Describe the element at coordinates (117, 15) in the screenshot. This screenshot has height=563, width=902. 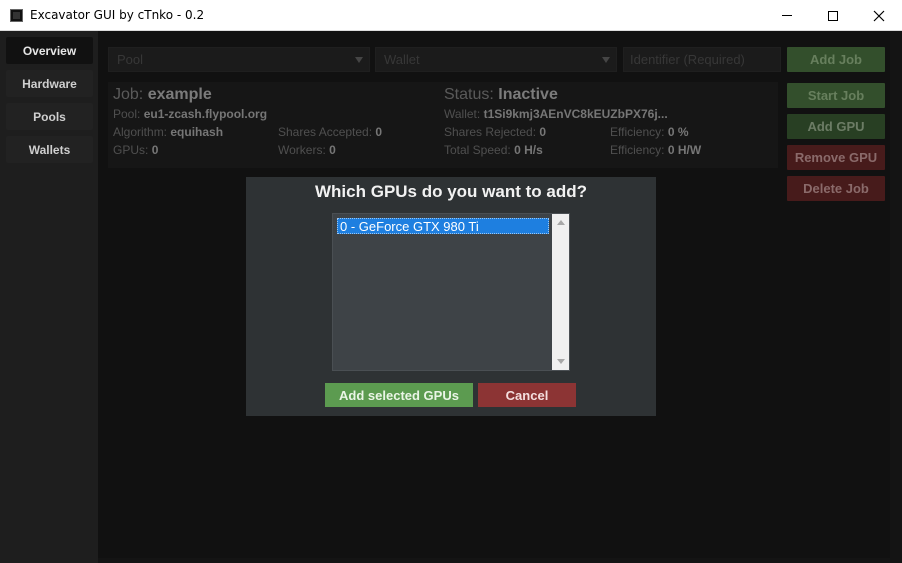
I see `window-title: Excavator GUI by cTnko - 0.2` at that location.